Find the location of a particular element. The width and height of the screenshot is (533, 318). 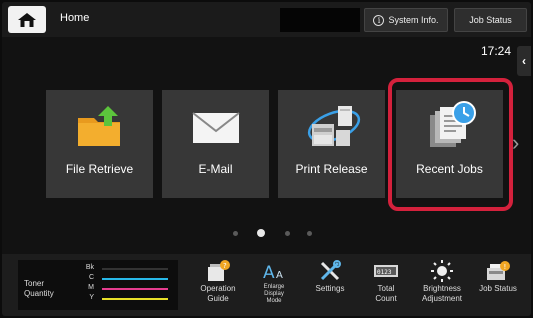

printer-network-icon is located at coordinates (333, 126).